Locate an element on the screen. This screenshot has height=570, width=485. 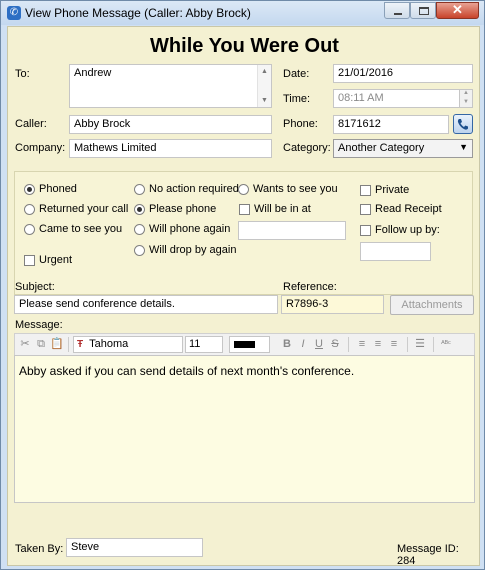
format-toolbar: ✂ ⧉ 📋 Ŧ Tahoma 11 B I U S ≡ ≡ ≡ ☰ ᴬᴮᶜ is located at coordinates (244, 344).